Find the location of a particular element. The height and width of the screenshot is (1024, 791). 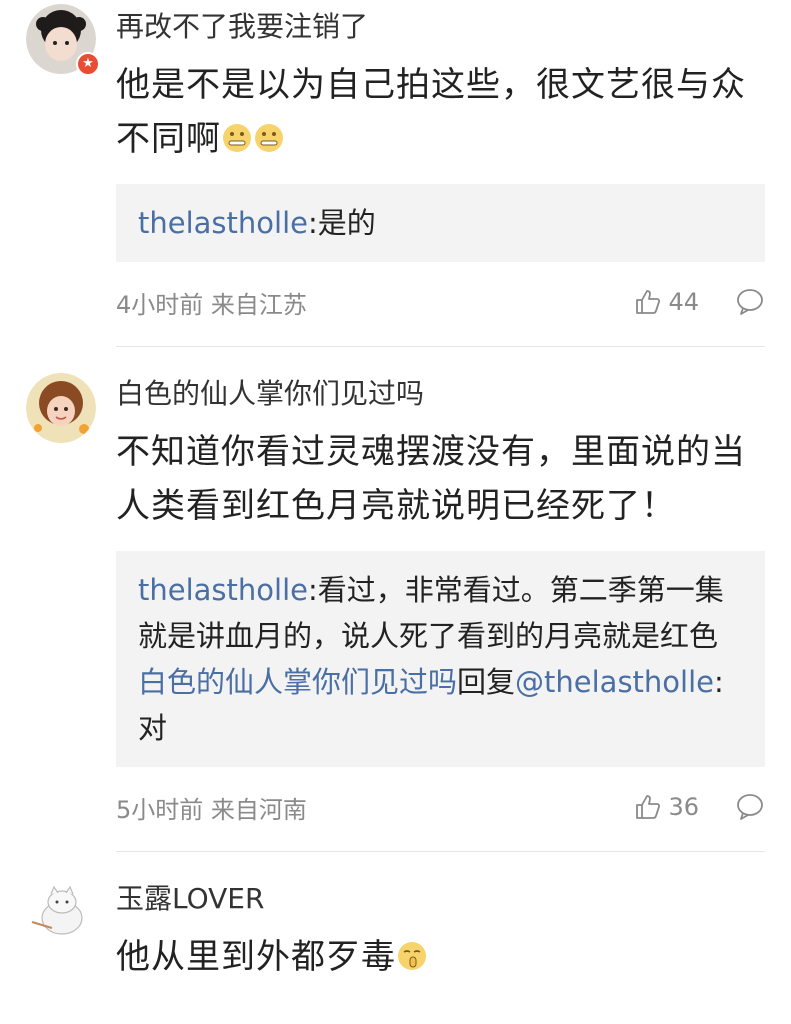

shush-emoji-icon is located at coordinates (412, 956).